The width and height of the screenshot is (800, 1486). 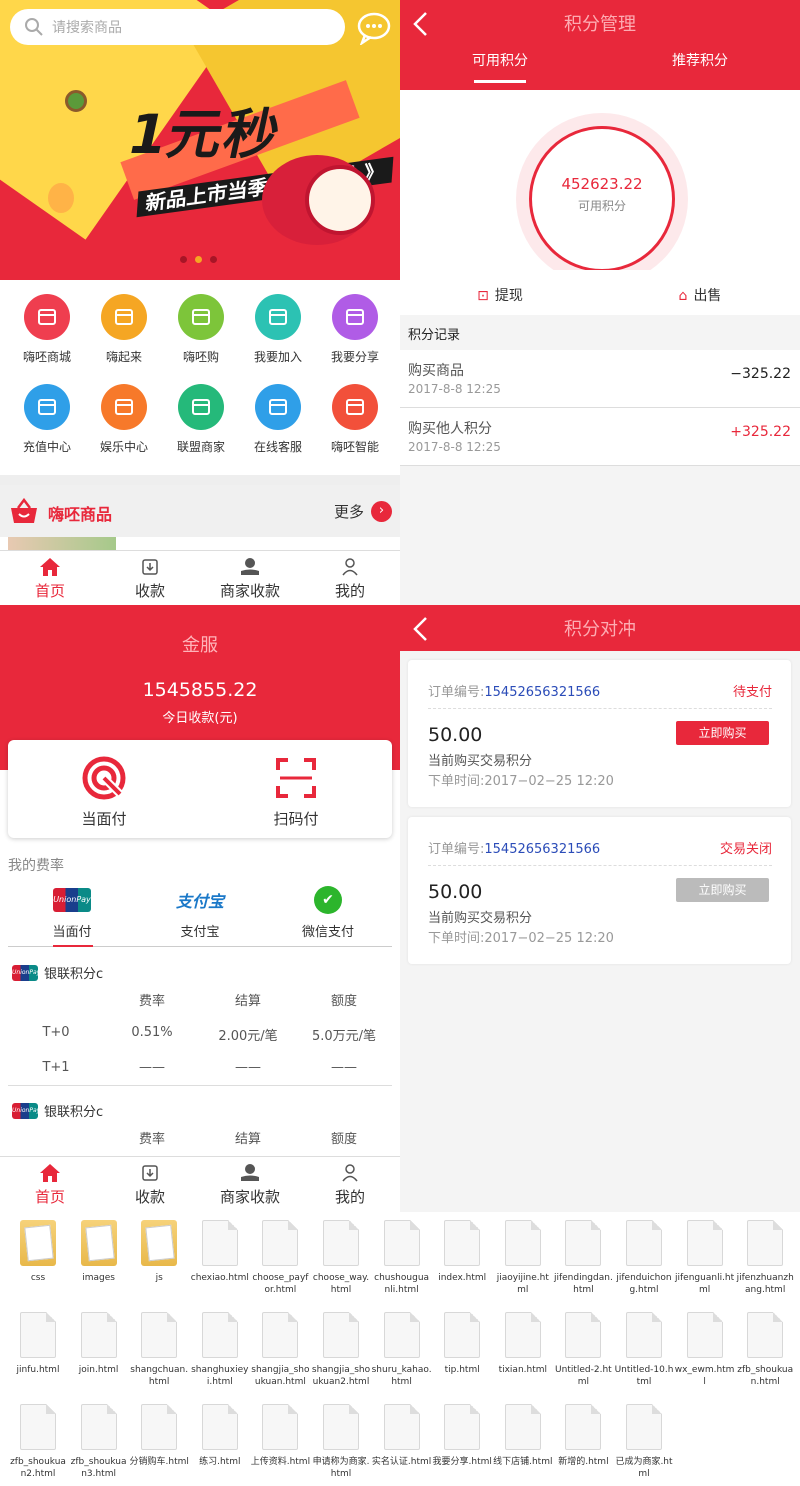 What do you see at coordinates (38, 1243) in the screenshot?
I see `folder-icon` at bounding box center [38, 1243].